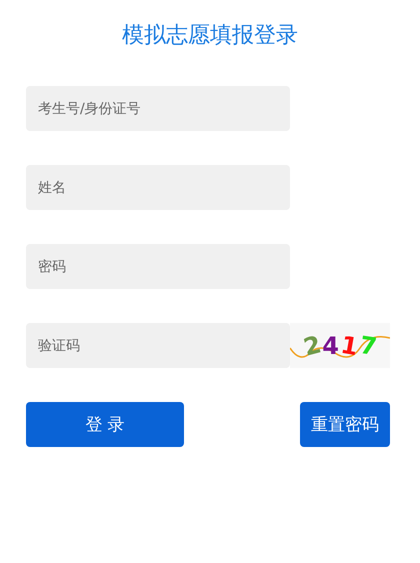 Image resolution: width=420 pixels, height=563 pixels. Describe the element at coordinates (105, 424) in the screenshot. I see `login-button: 登 录` at that location.